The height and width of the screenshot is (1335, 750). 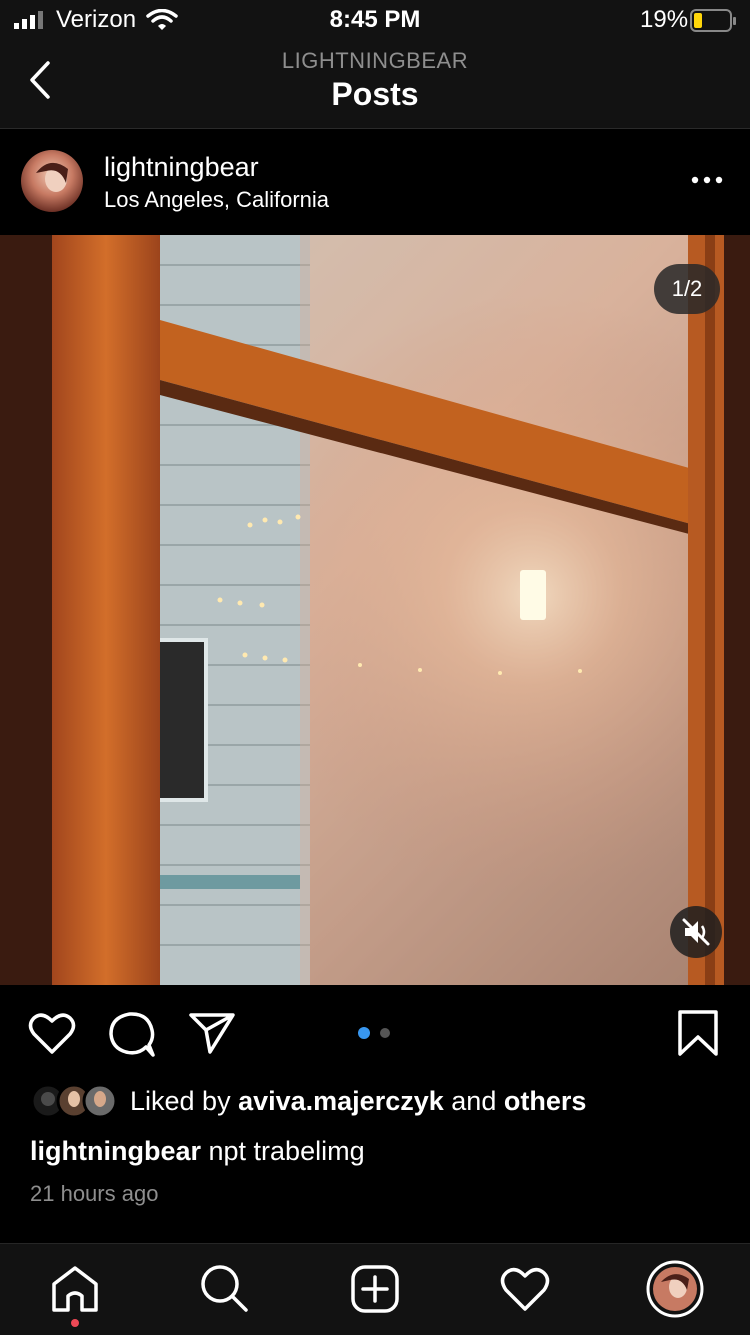 I want to click on page-title: Posts, so click(x=375, y=94).